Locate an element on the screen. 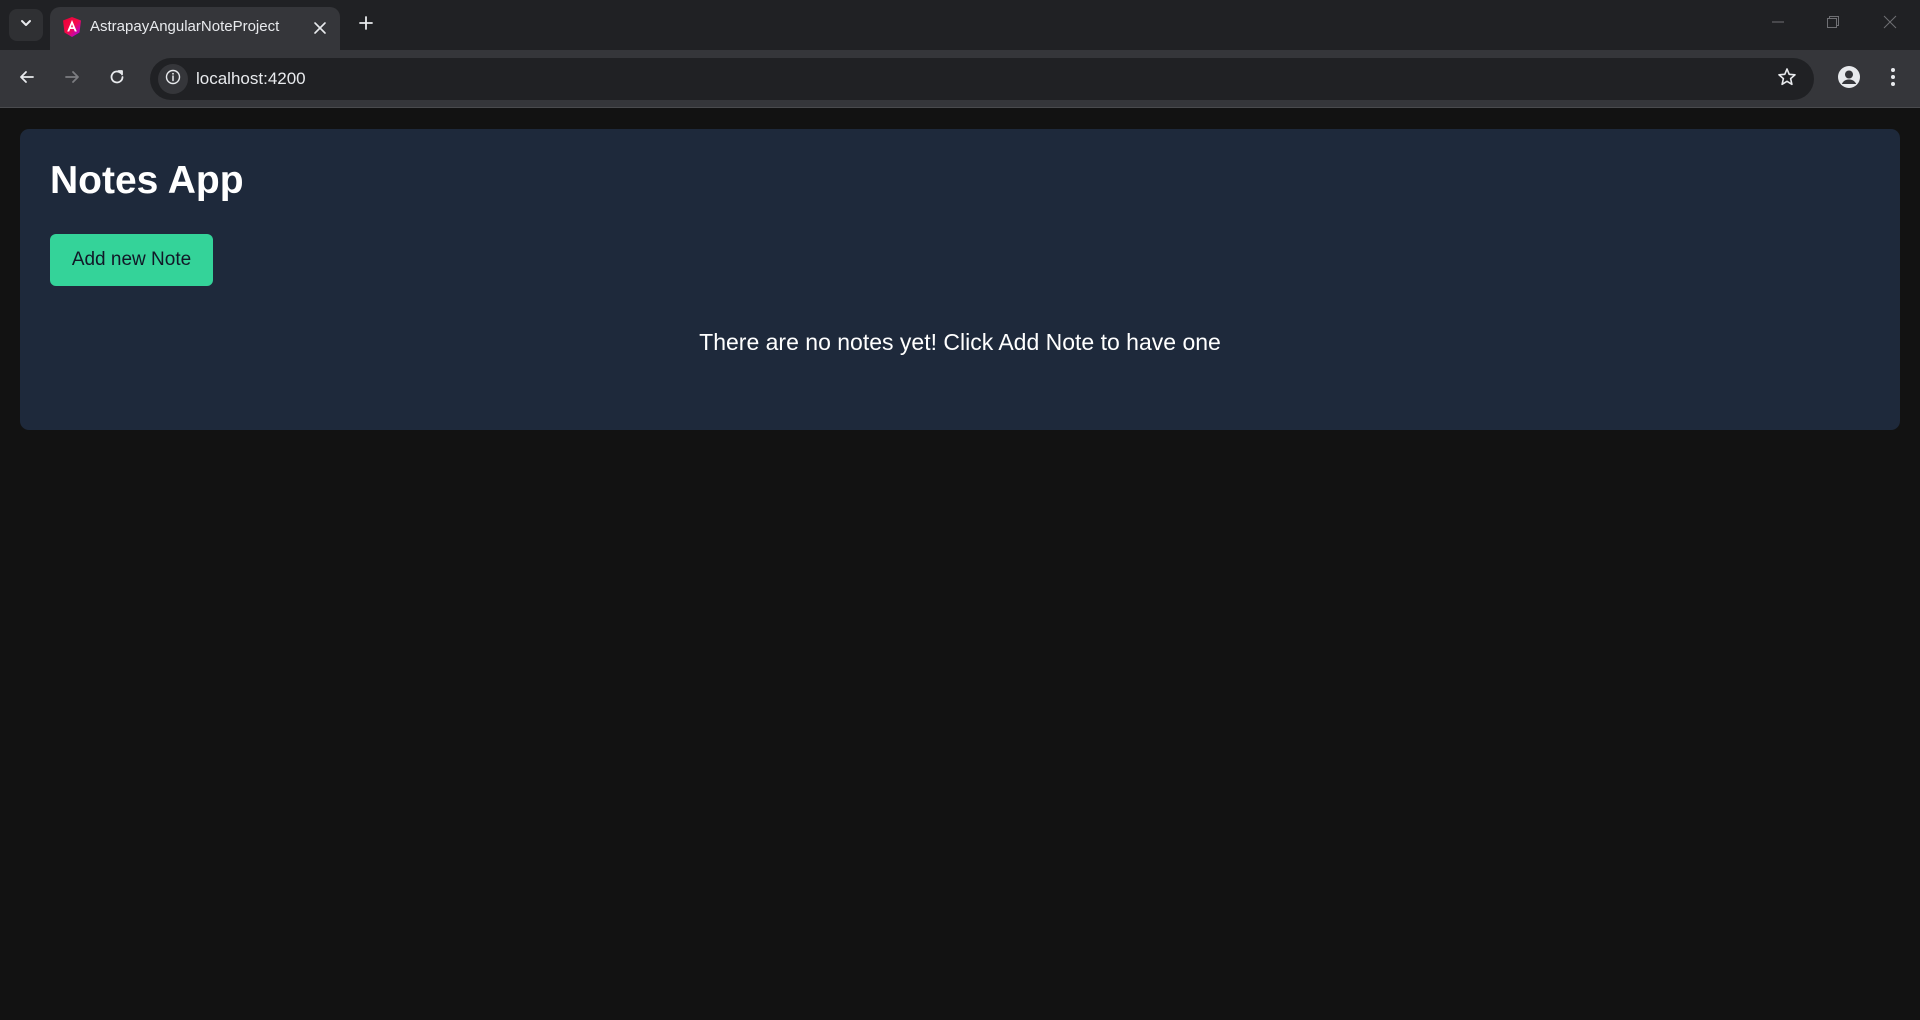 Image resolution: width=1920 pixels, height=1020 pixels. reload-icon is located at coordinates (117, 79).